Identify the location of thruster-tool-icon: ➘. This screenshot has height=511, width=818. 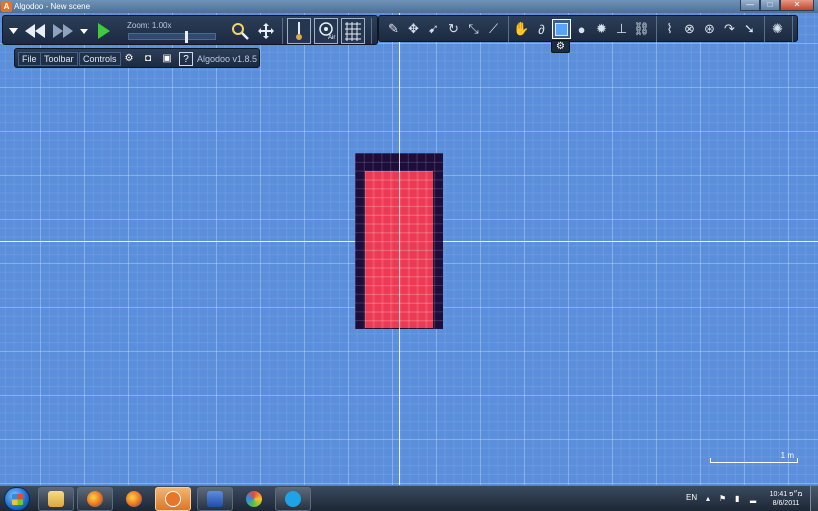
(749, 29).